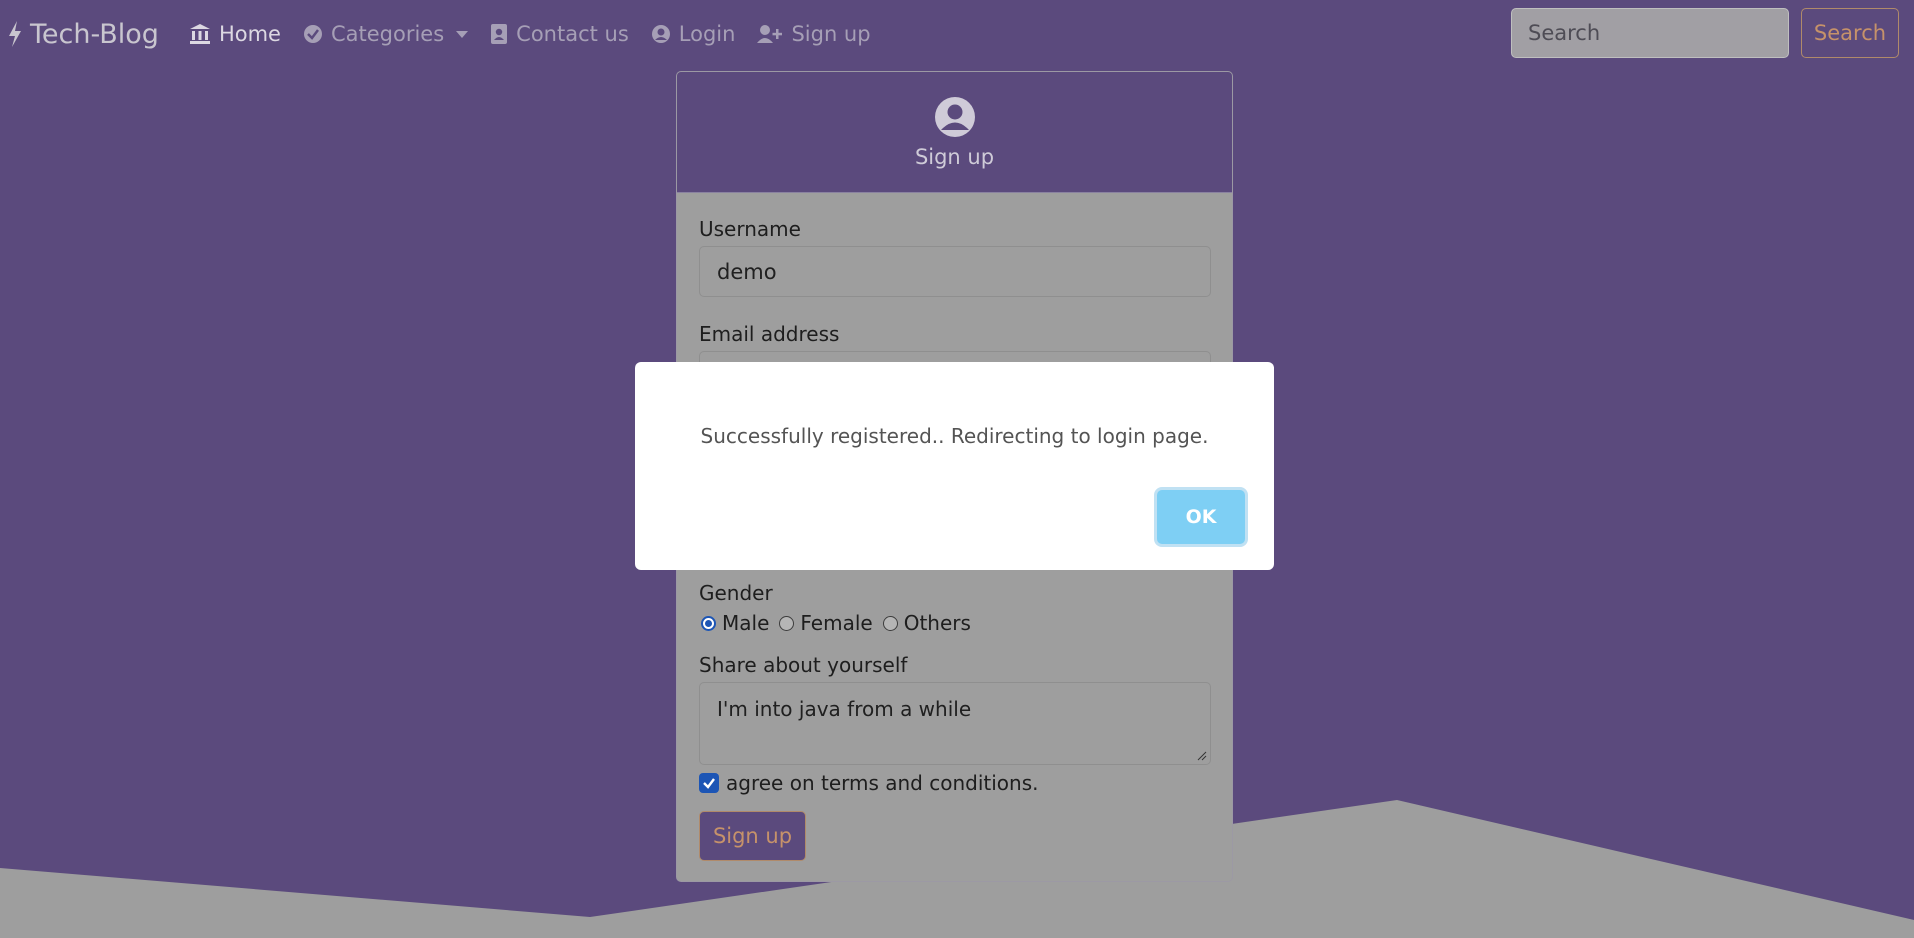 Image resolution: width=1914 pixels, height=938 pixels. What do you see at coordinates (769, 334) in the screenshot?
I see `email-label: Email address` at bounding box center [769, 334].